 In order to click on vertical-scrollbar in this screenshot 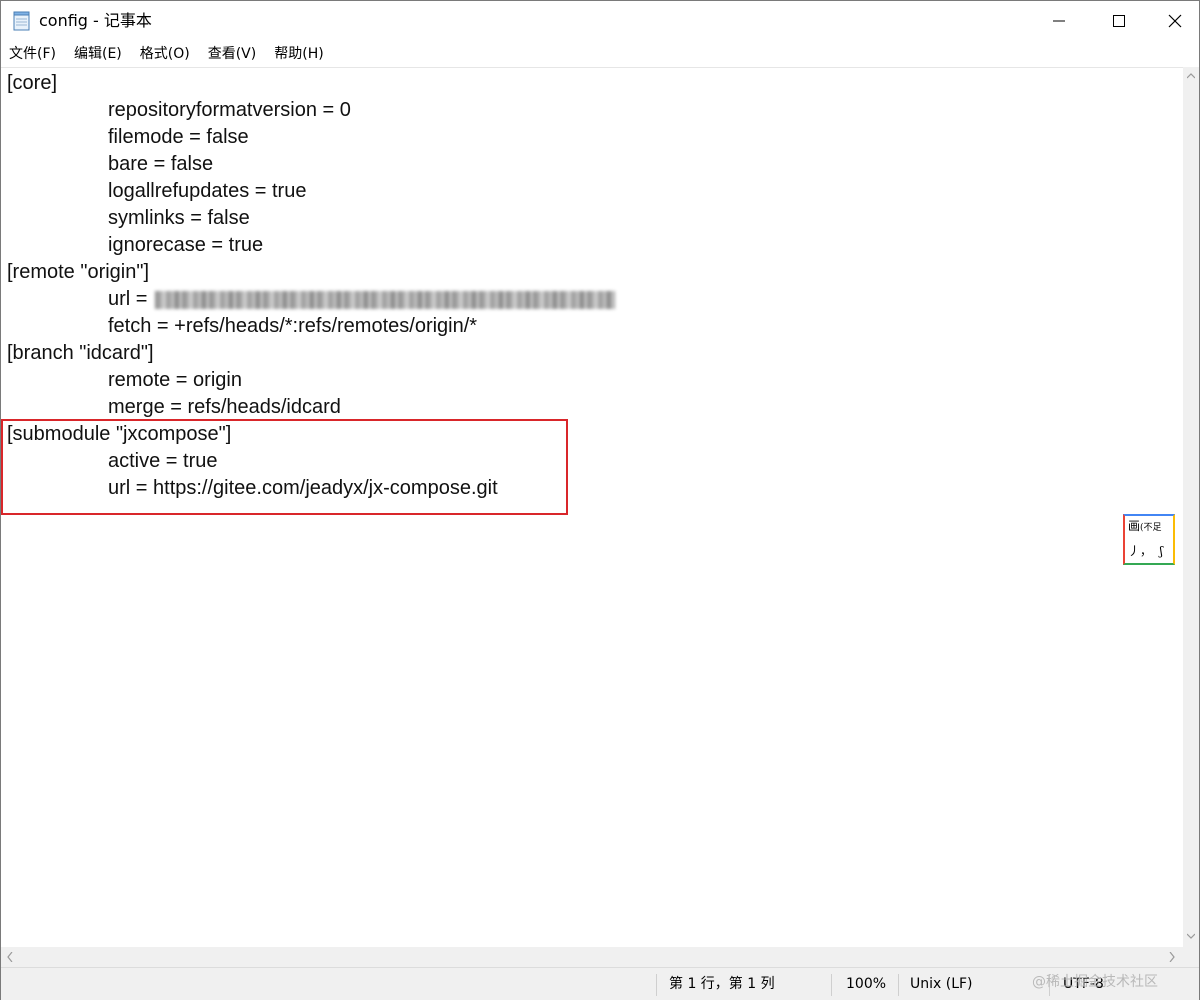, I will do `click(1191, 507)`.